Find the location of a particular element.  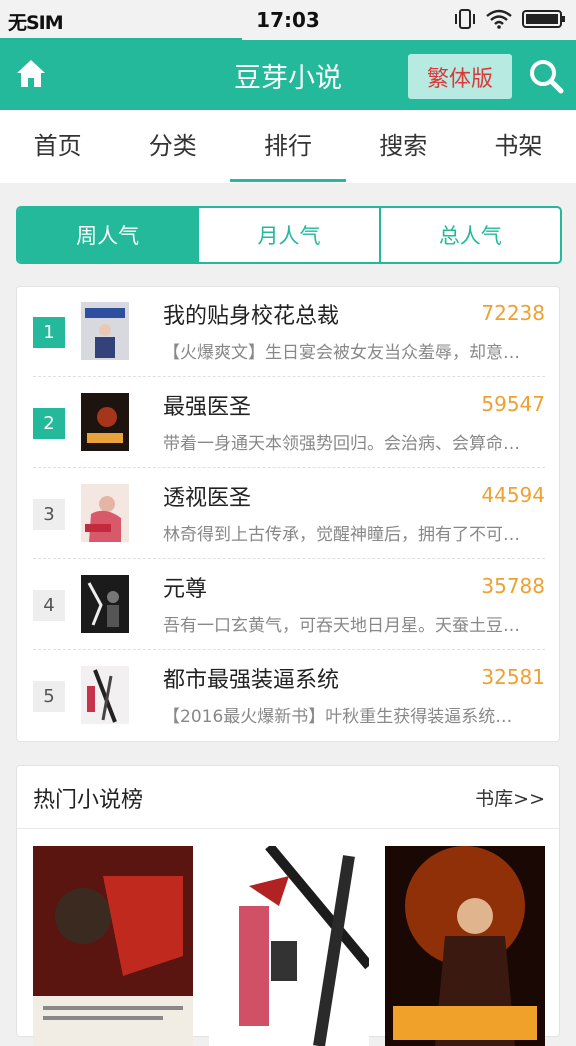

ranking-period-tabs: 周人气 月人气 总人气 is located at coordinates (289, 235).